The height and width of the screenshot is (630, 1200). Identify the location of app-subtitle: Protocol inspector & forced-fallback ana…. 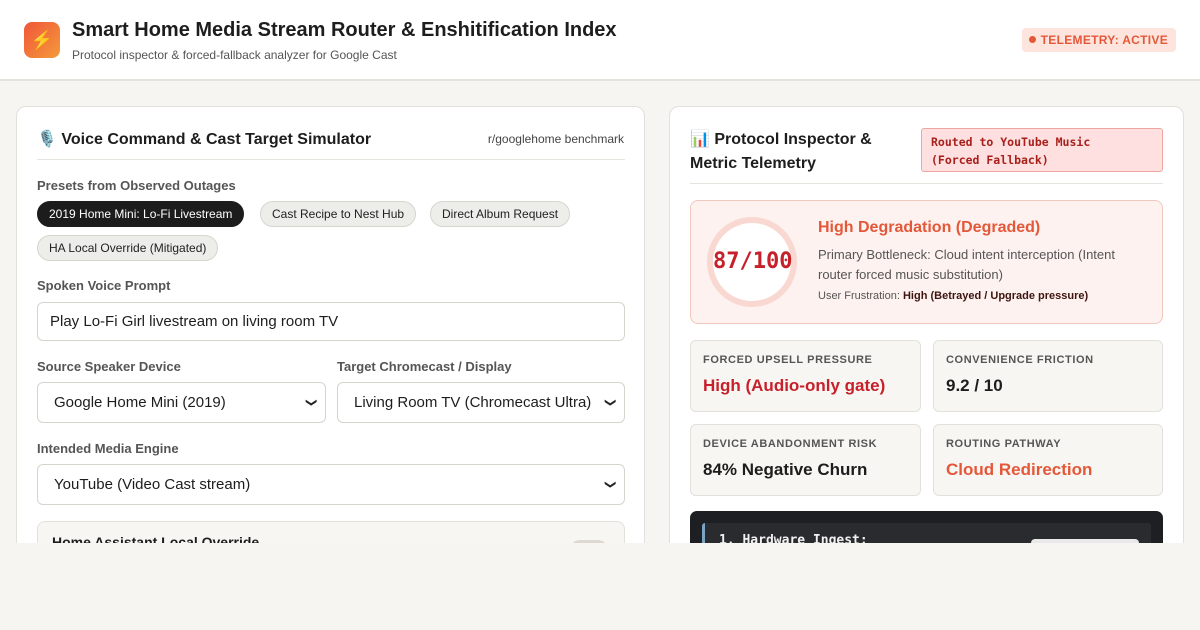
(234, 55).